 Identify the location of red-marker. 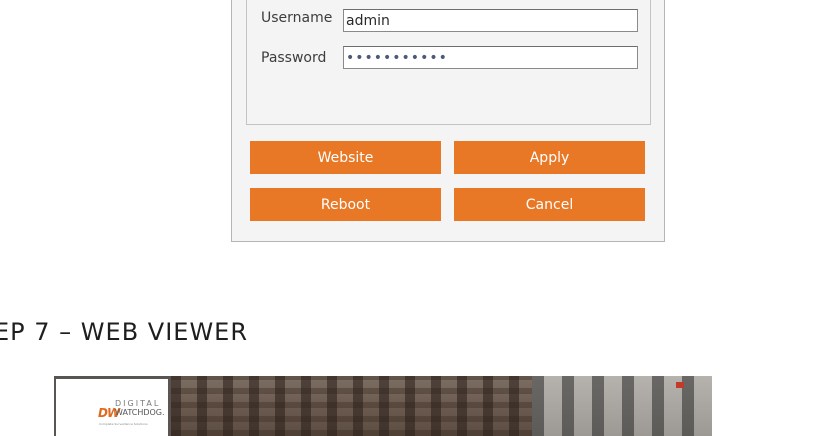
(680, 385).